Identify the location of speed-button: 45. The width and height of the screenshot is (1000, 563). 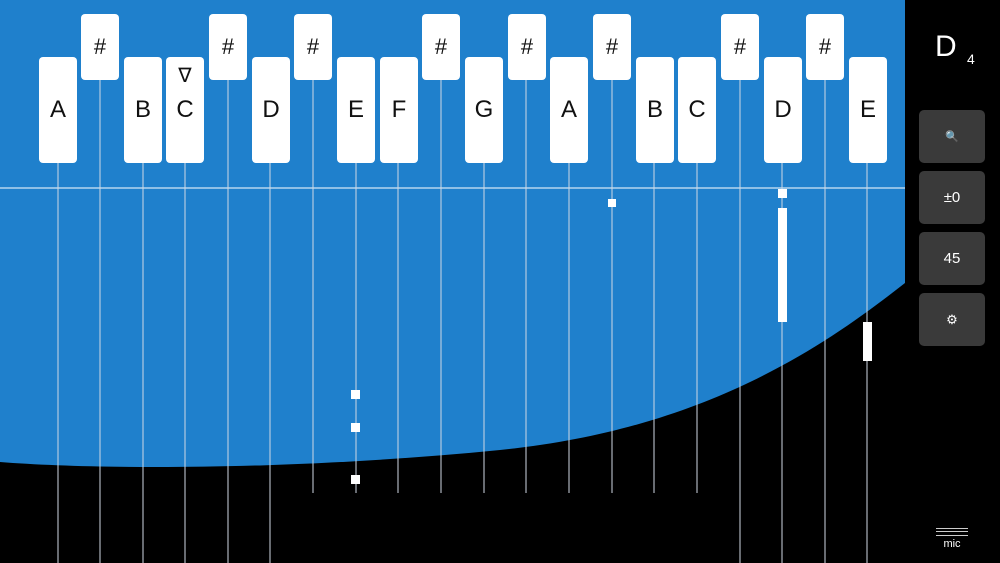
(952, 258).